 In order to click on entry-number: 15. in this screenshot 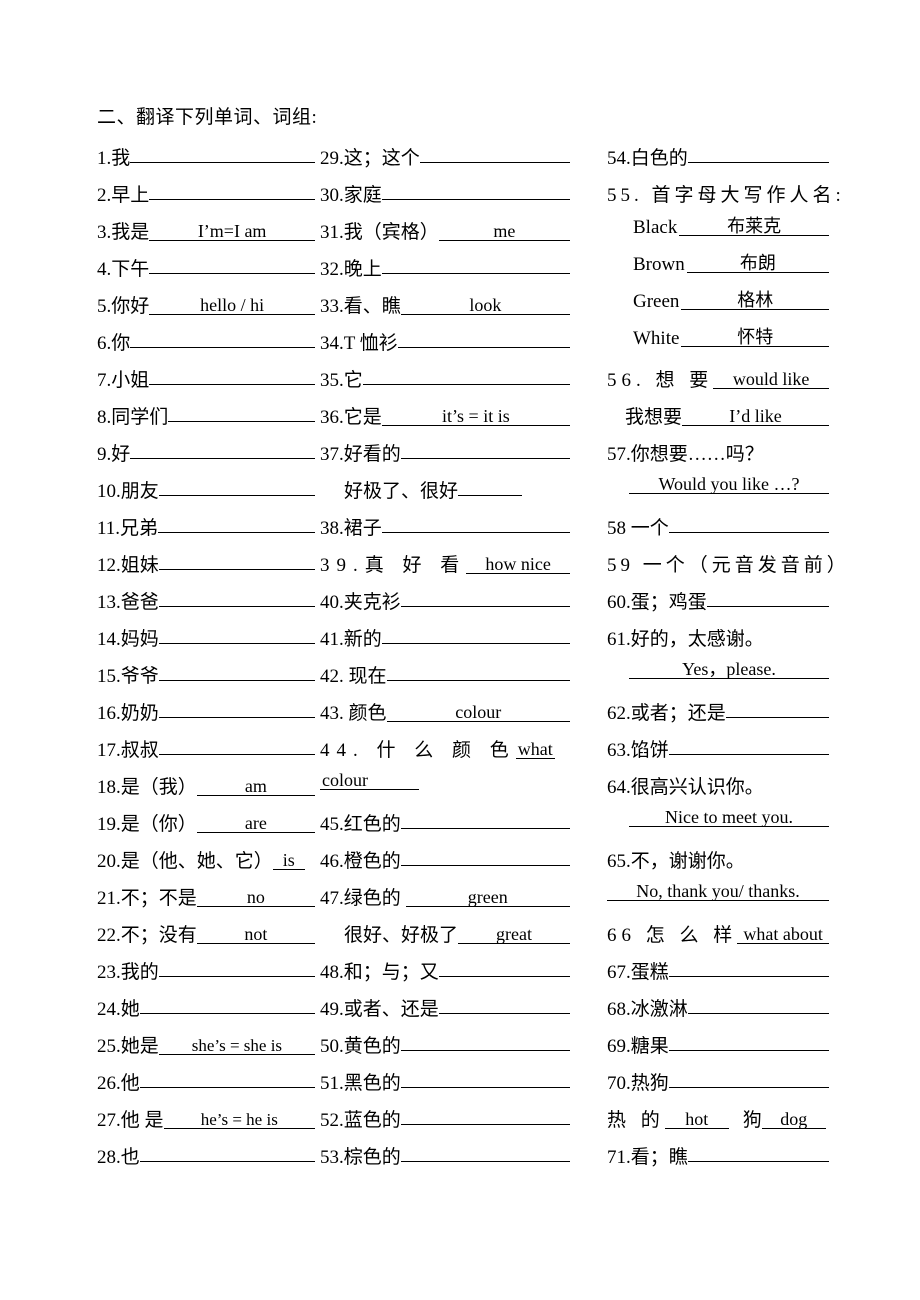, I will do `click(109, 676)`.